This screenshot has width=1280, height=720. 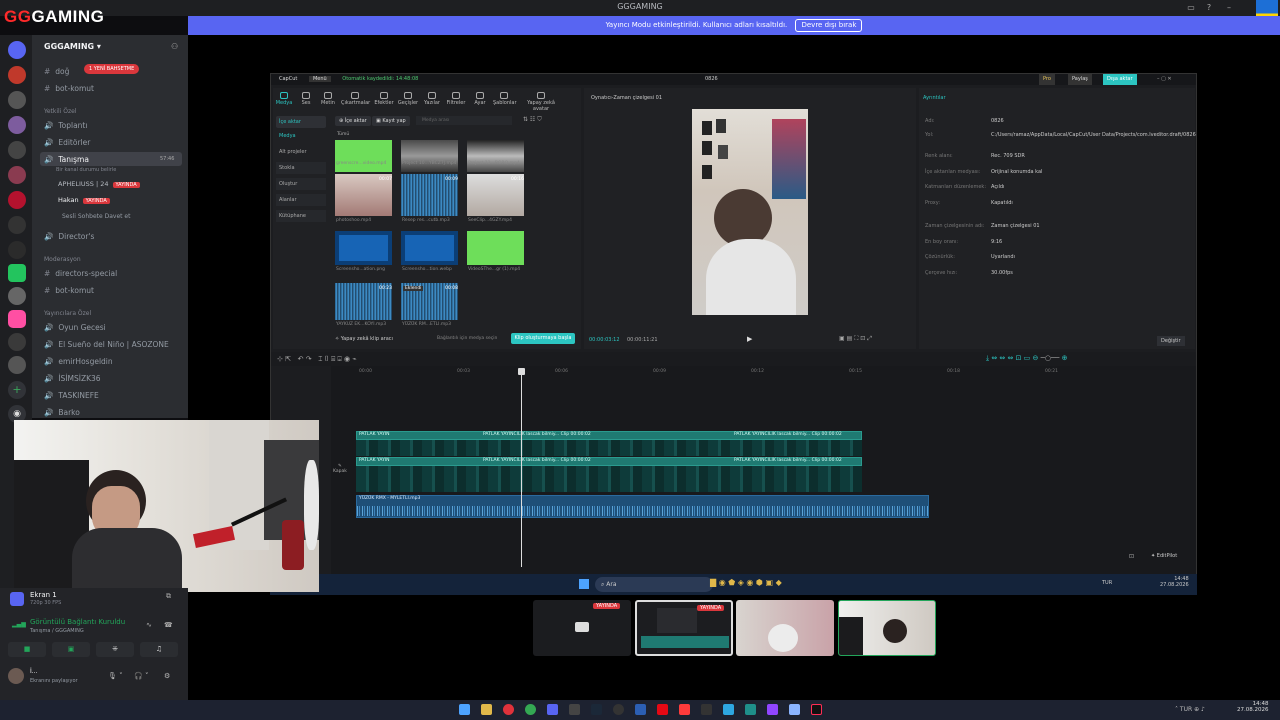 I want to click on add-member-icon: ⚇, so click(x=174, y=46).